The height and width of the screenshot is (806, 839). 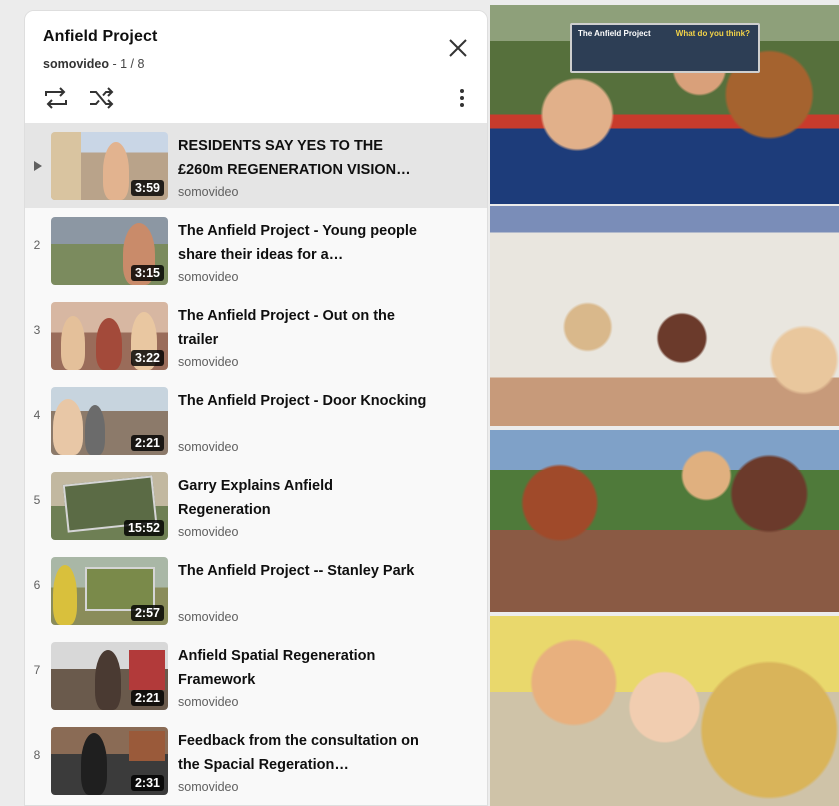 What do you see at coordinates (147, 188) in the screenshot?
I see `video-duration: 3:59` at bounding box center [147, 188].